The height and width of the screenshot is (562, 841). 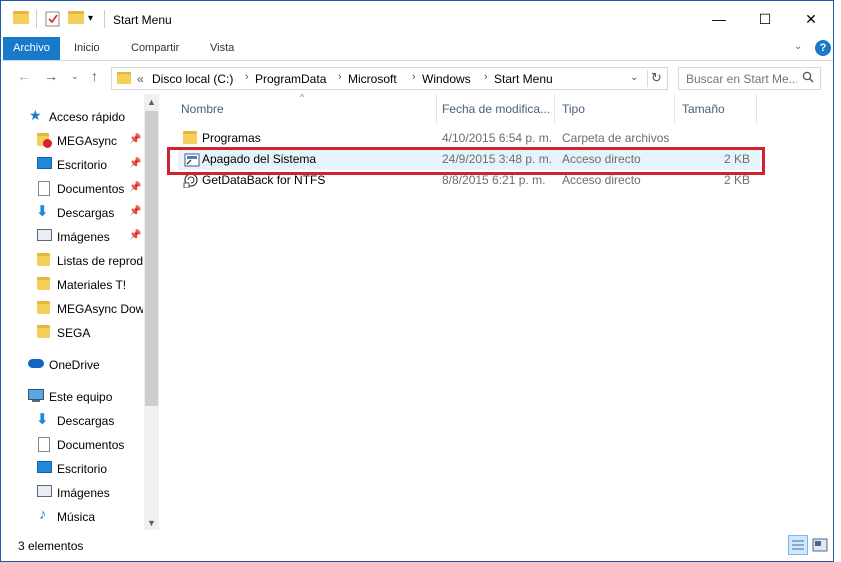 What do you see at coordinates (96, 21) in the screenshot?
I see `quick-access-dropdown-icon: ▾` at bounding box center [96, 21].